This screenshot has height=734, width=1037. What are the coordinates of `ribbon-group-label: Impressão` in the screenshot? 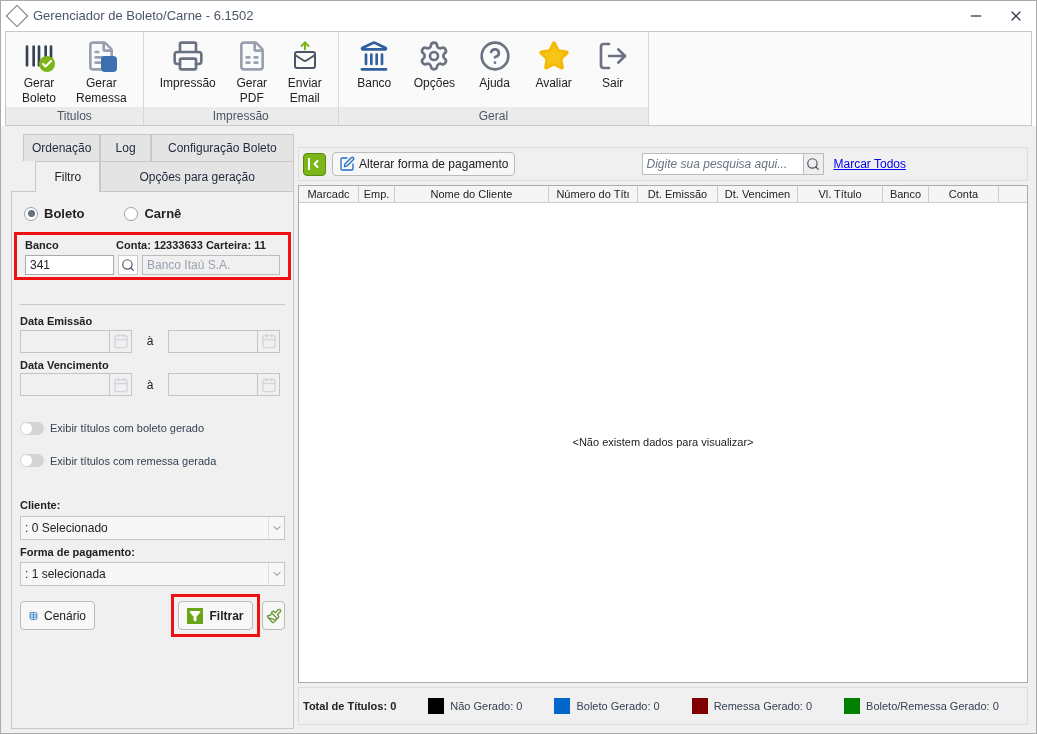 It's located at (240, 116).